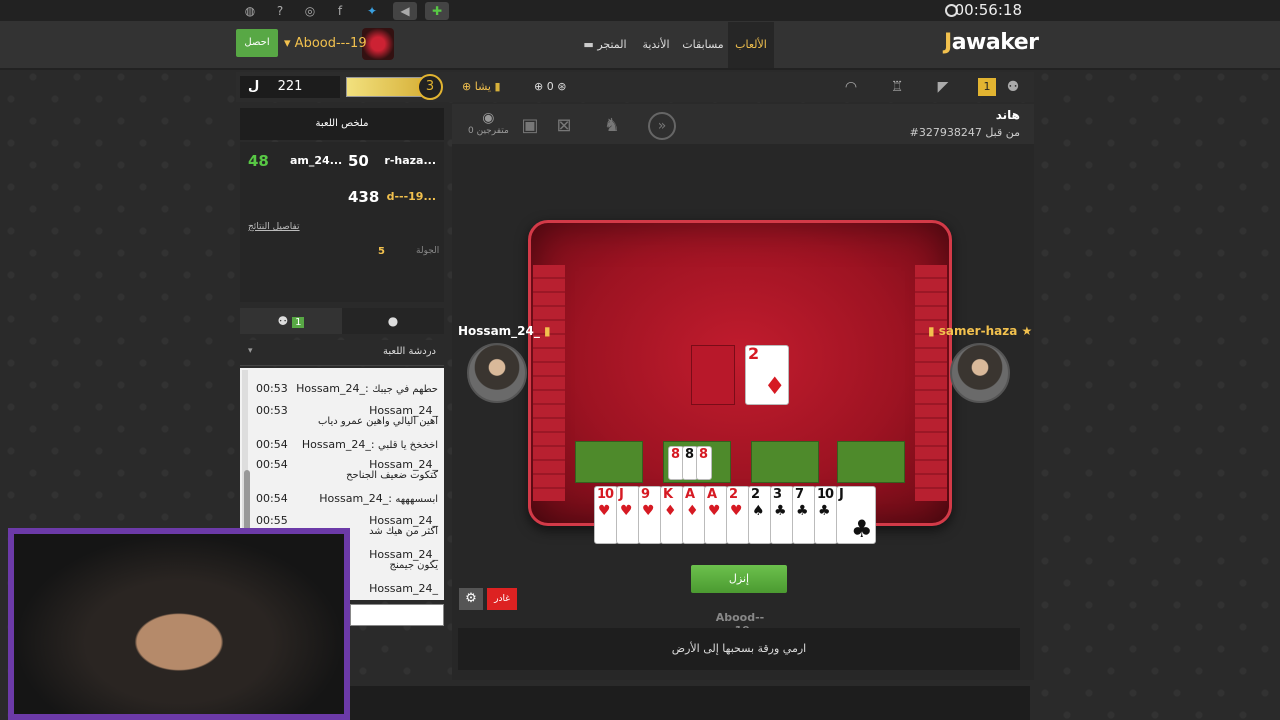 This screenshot has width=1280, height=720. Describe the element at coordinates (635, 87) in the screenshot. I see `user-toolbar: 221 ل 3 ⊕ يشا ▮ ⊕ 0 ⊛ ◠ ♖ ◤ 1 ⚉` at that location.